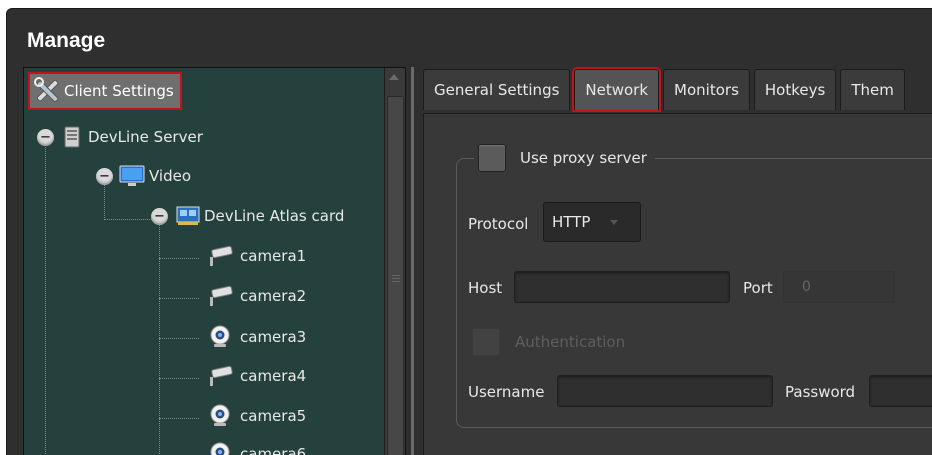 The height and width of the screenshot is (455, 932). What do you see at coordinates (145, 137) in the screenshot?
I see `tree-item-label: DevLine Server` at bounding box center [145, 137].